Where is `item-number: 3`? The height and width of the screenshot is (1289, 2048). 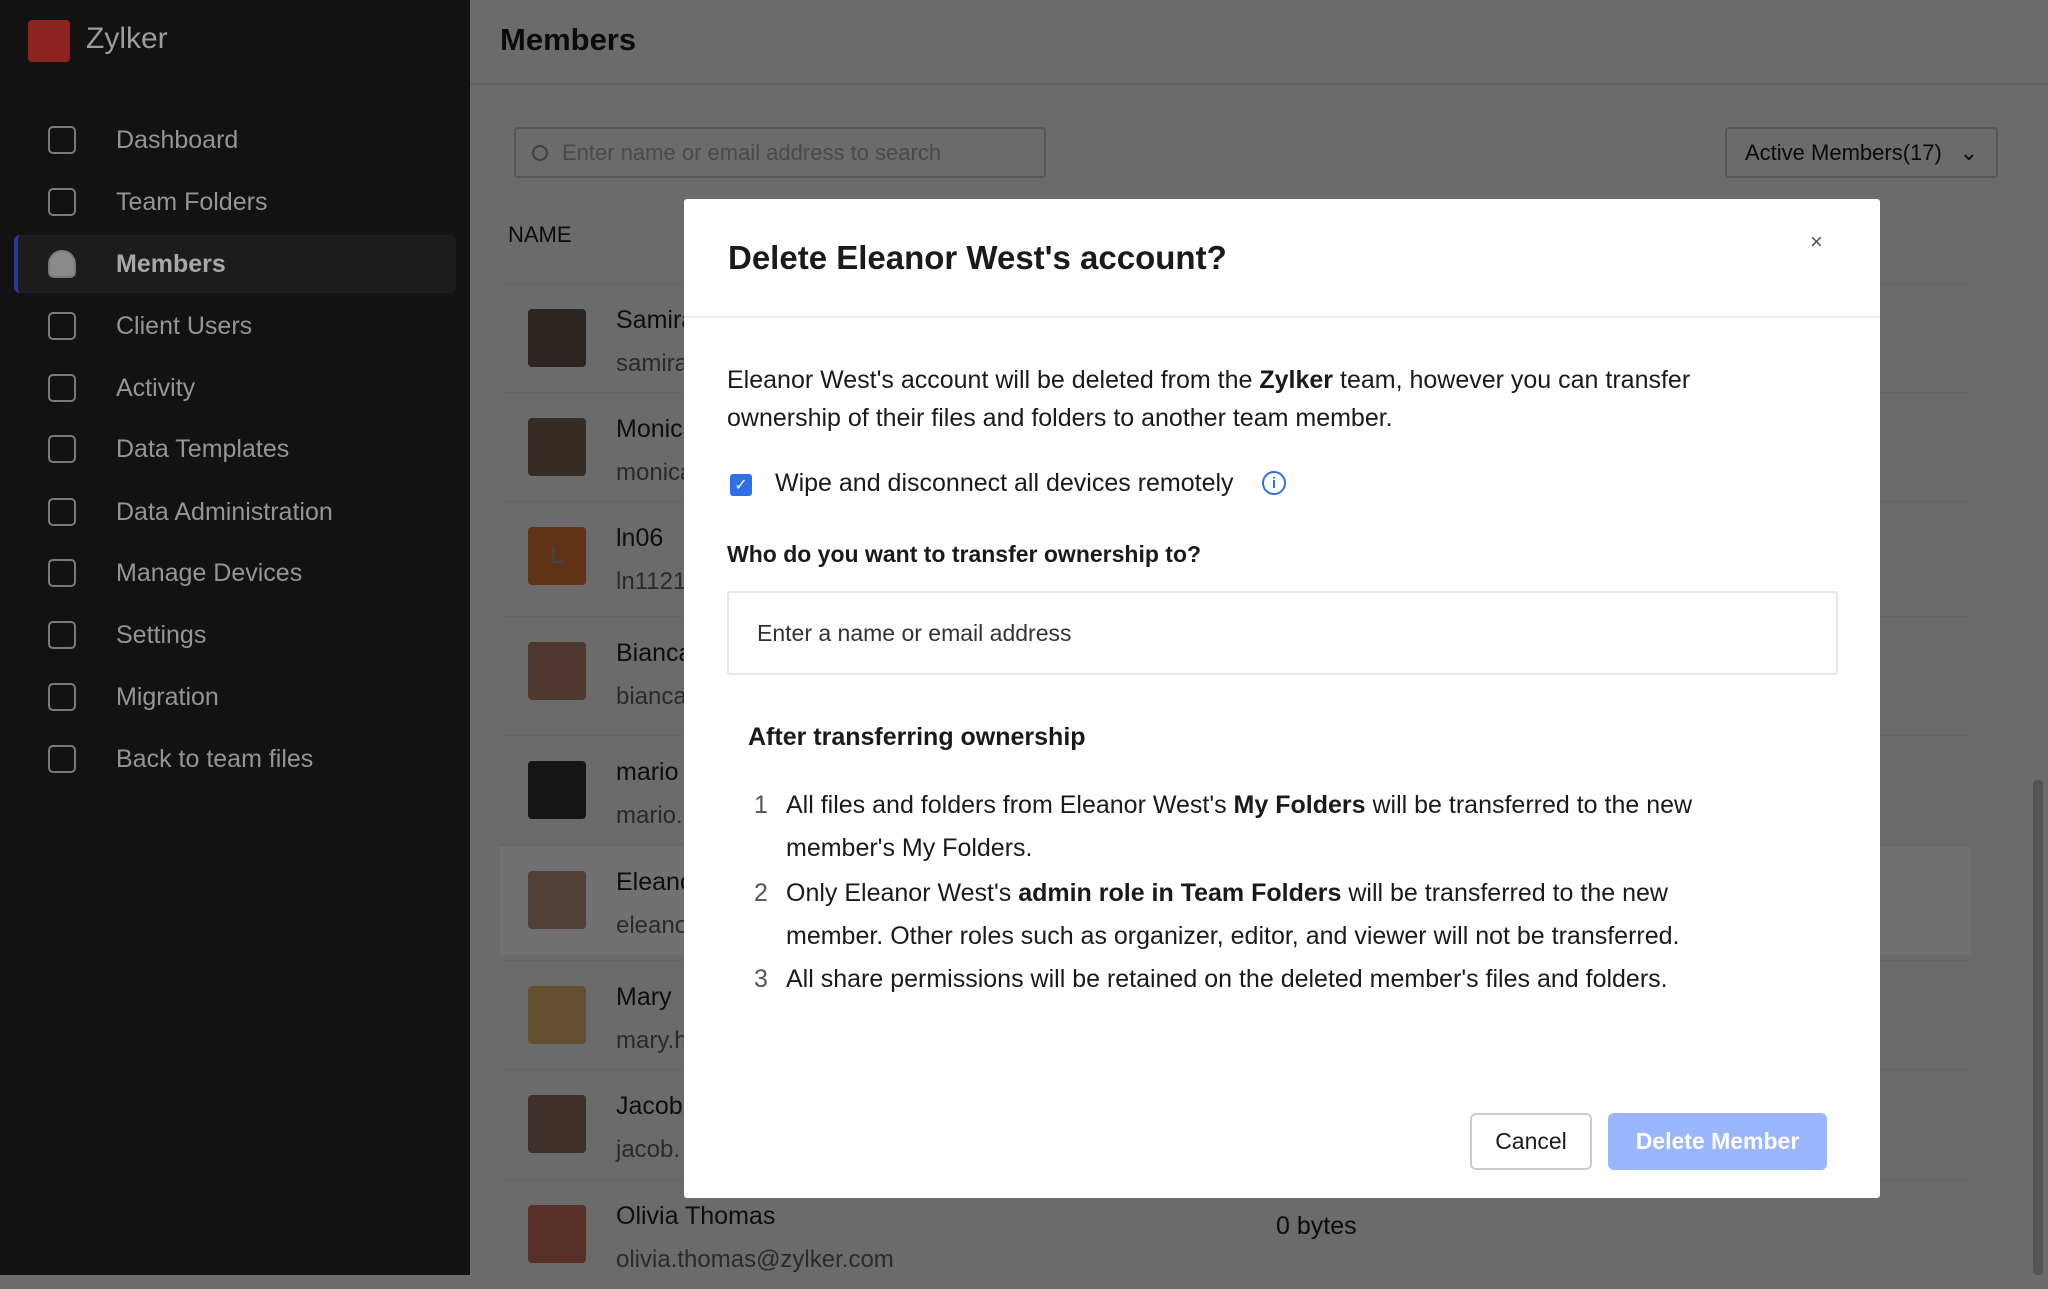 item-number: 3 is located at coordinates (761, 979).